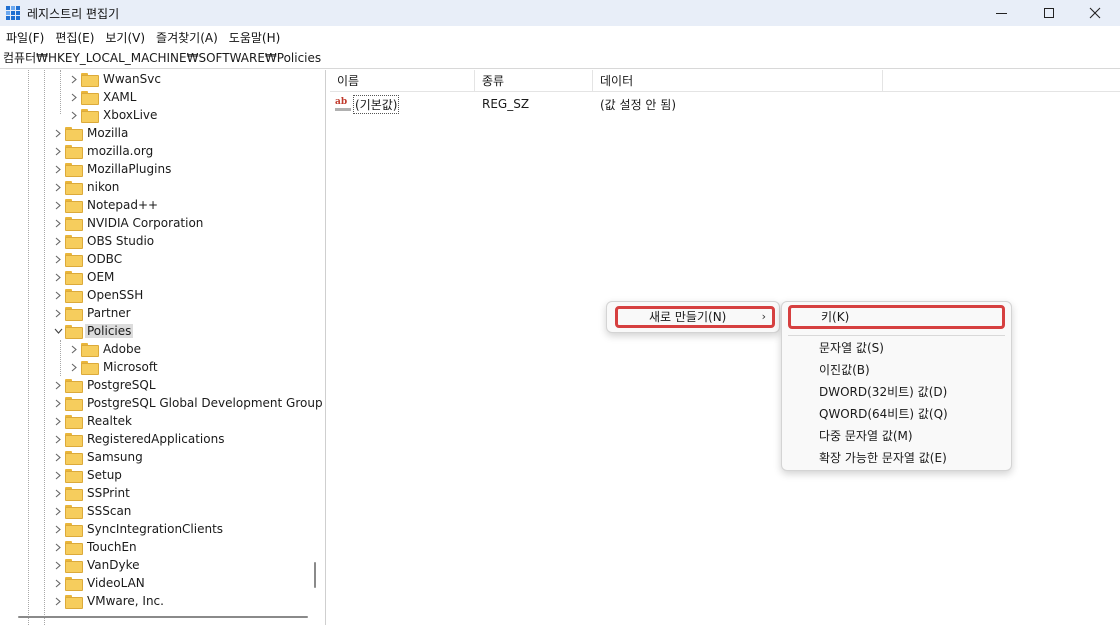  Describe the element at coordinates (138, 529) in the screenshot. I see `tree-item: SyncIntegrationClients` at that location.